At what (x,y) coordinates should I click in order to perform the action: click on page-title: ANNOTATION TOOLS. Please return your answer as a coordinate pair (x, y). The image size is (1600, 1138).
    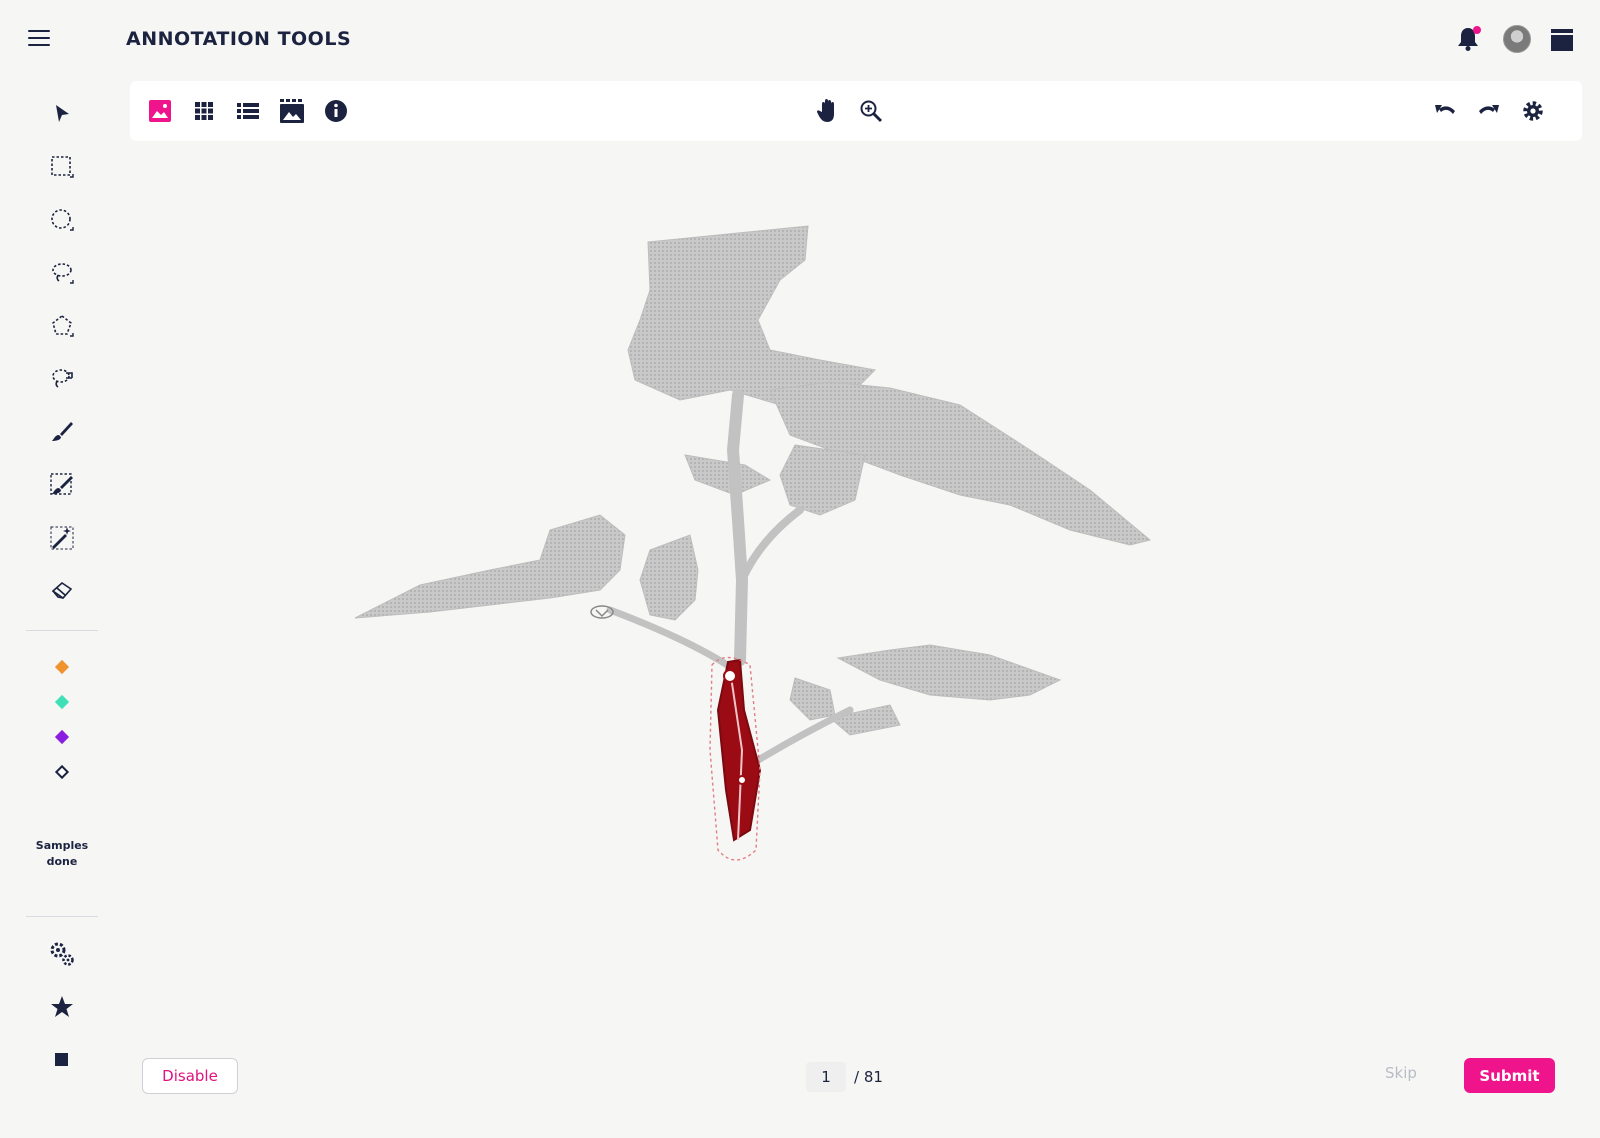
    Looking at the image, I should click on (239, 39).